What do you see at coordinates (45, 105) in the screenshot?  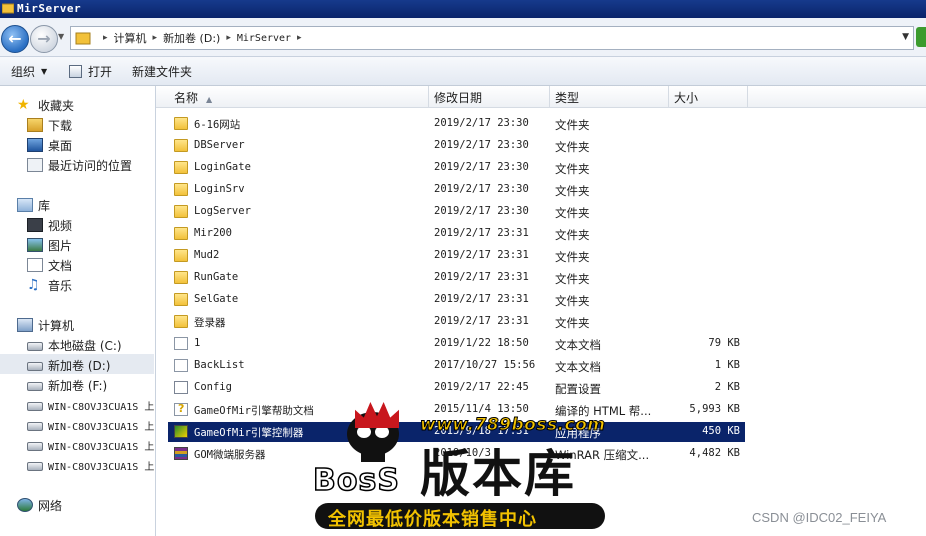 I see `nav-favorites: ★ 收藏夹` at bounding box center [45, 105].